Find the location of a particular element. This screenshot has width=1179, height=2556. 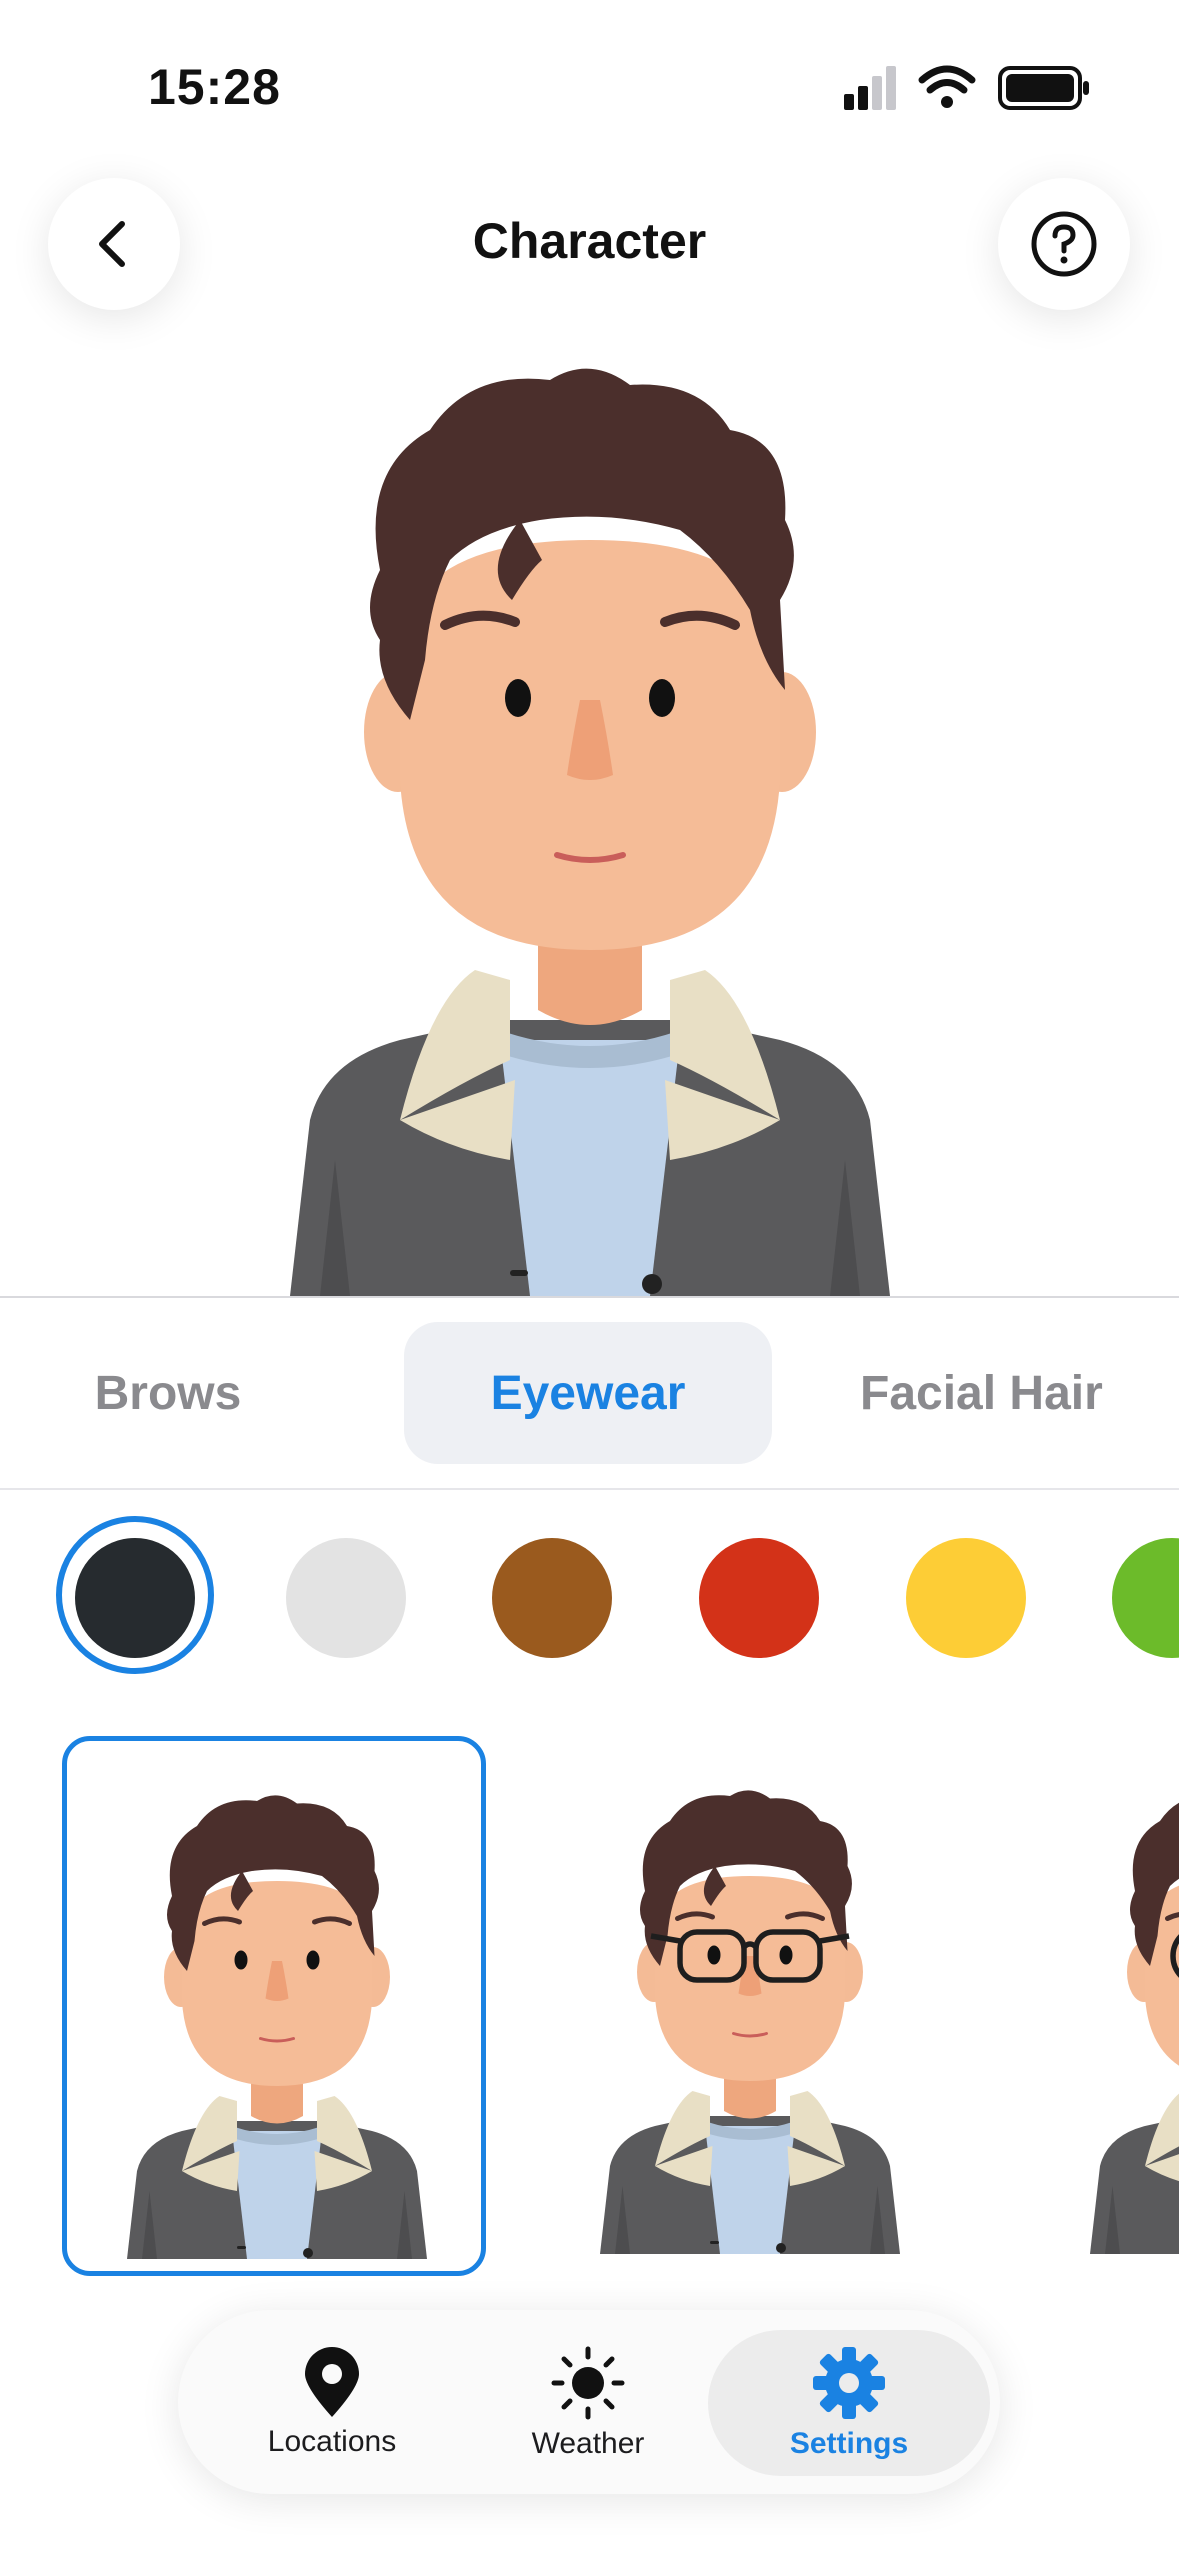

eyewear-option-round-glasses is located at coordinates (752, 2006).